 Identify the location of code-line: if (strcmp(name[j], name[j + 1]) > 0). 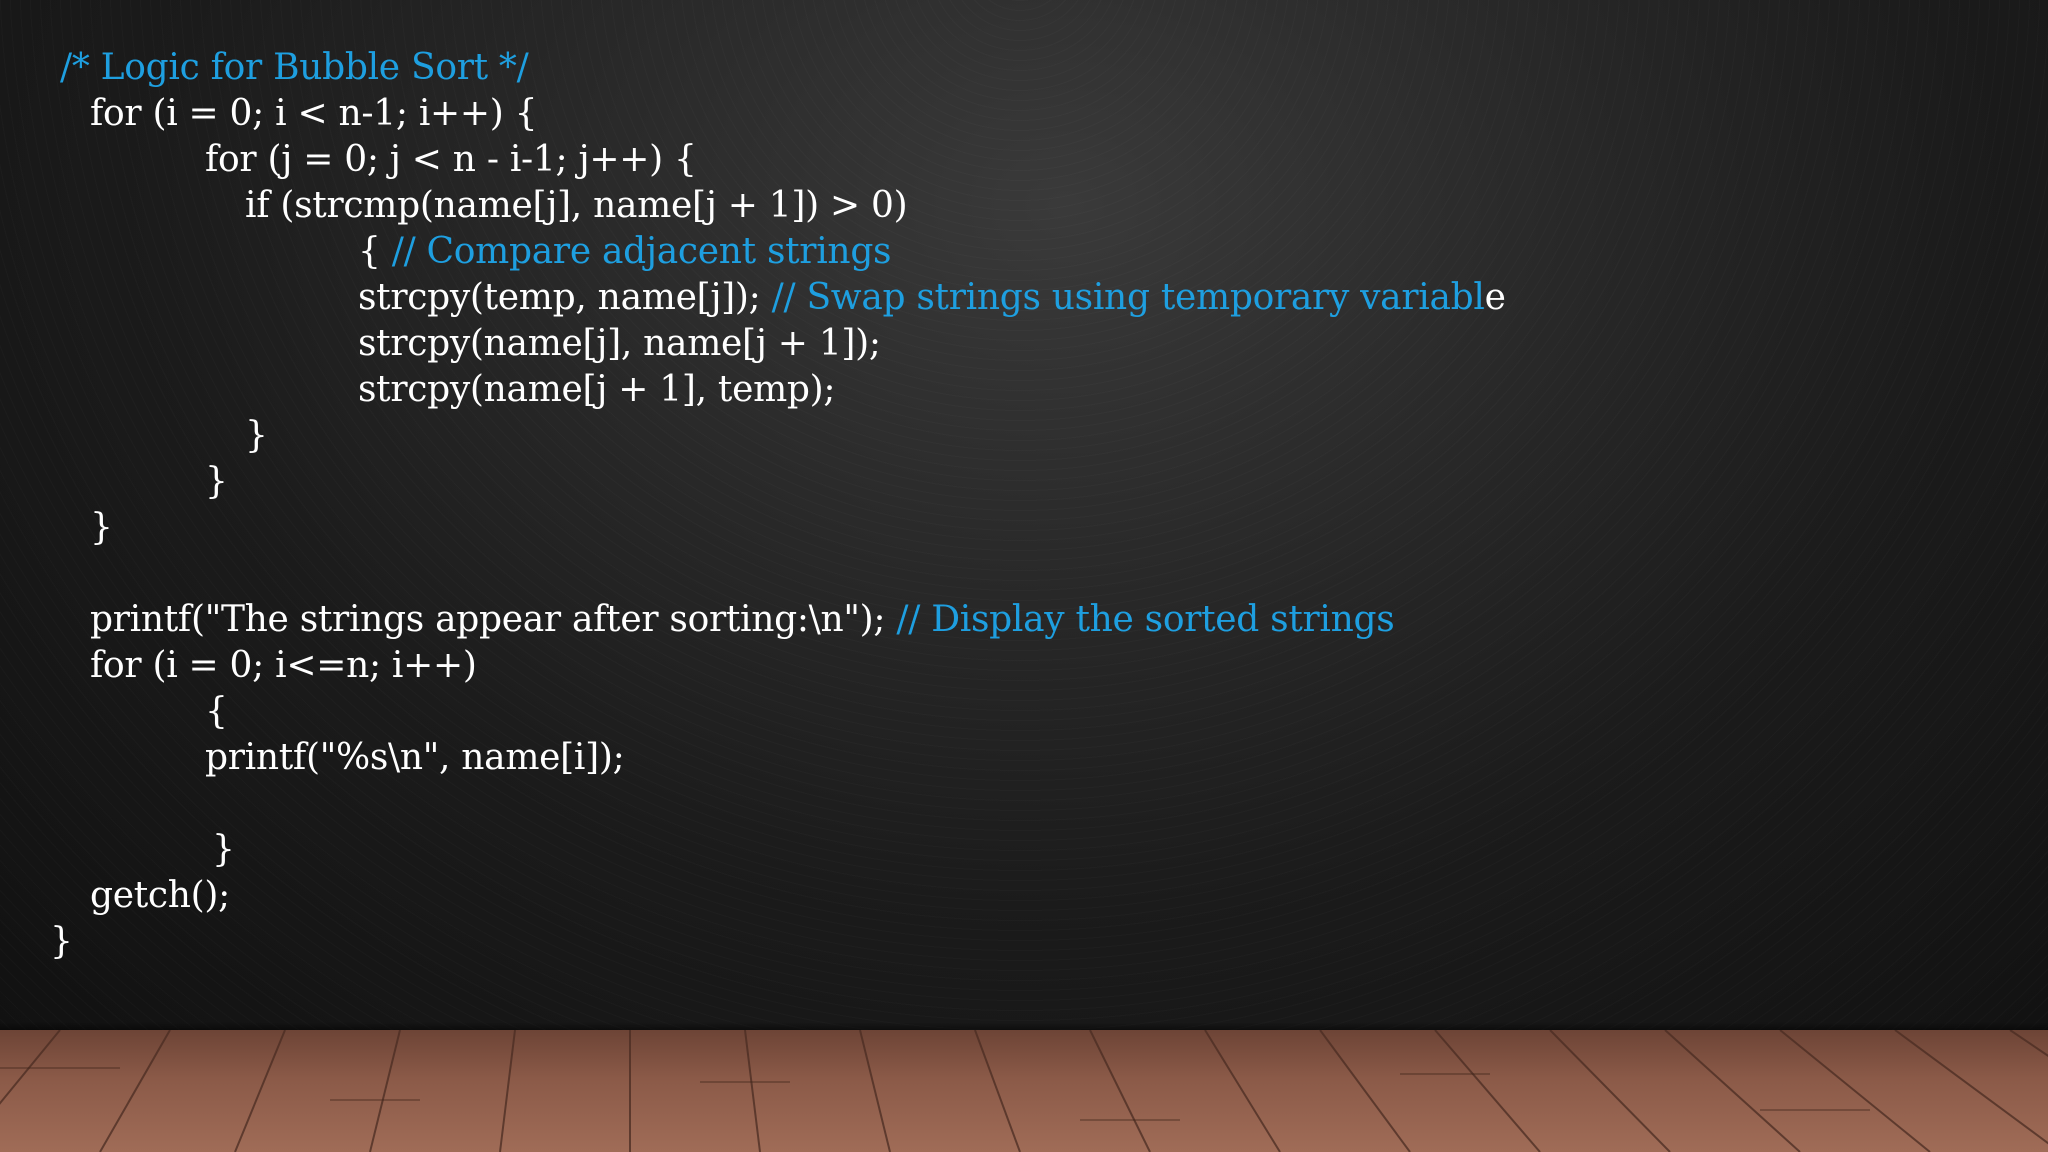
(576, 206).